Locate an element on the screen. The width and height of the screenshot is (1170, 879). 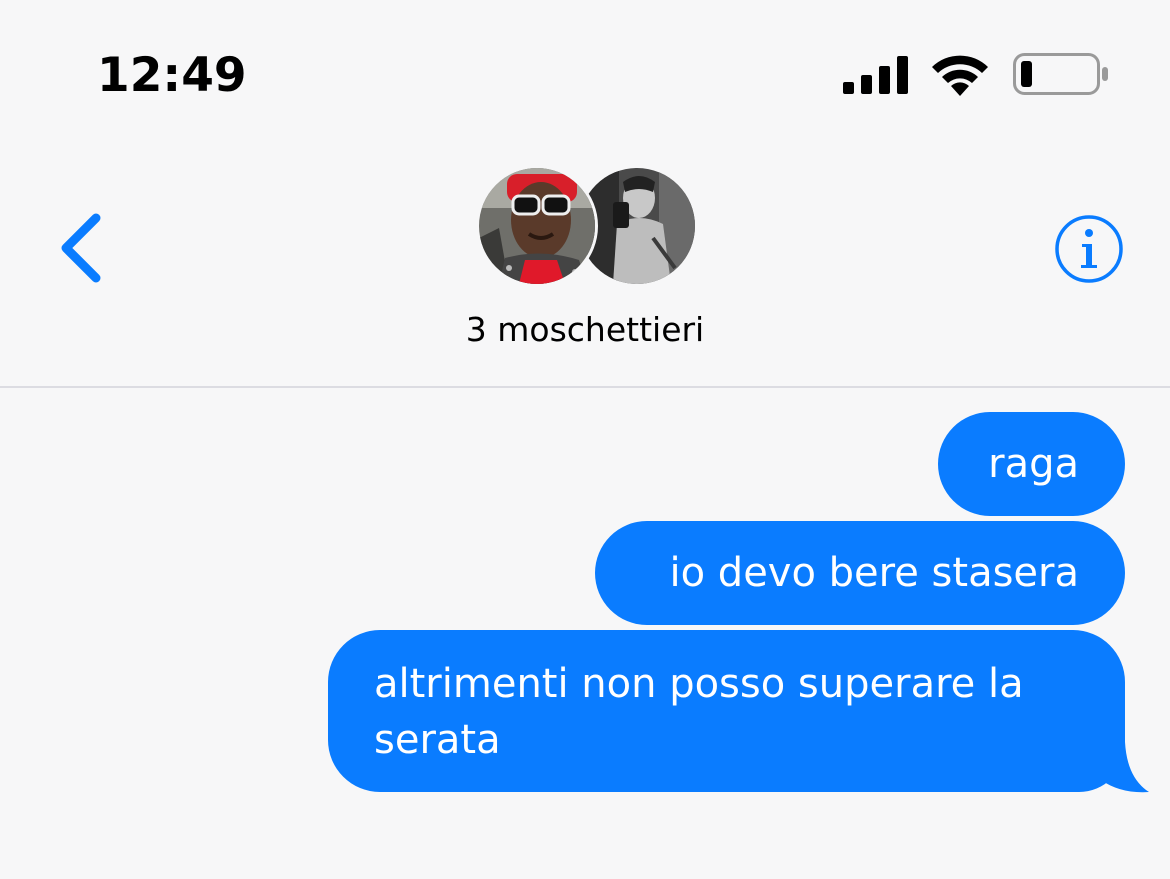
avatar-sunglasses is located at coordinates (537, 226).